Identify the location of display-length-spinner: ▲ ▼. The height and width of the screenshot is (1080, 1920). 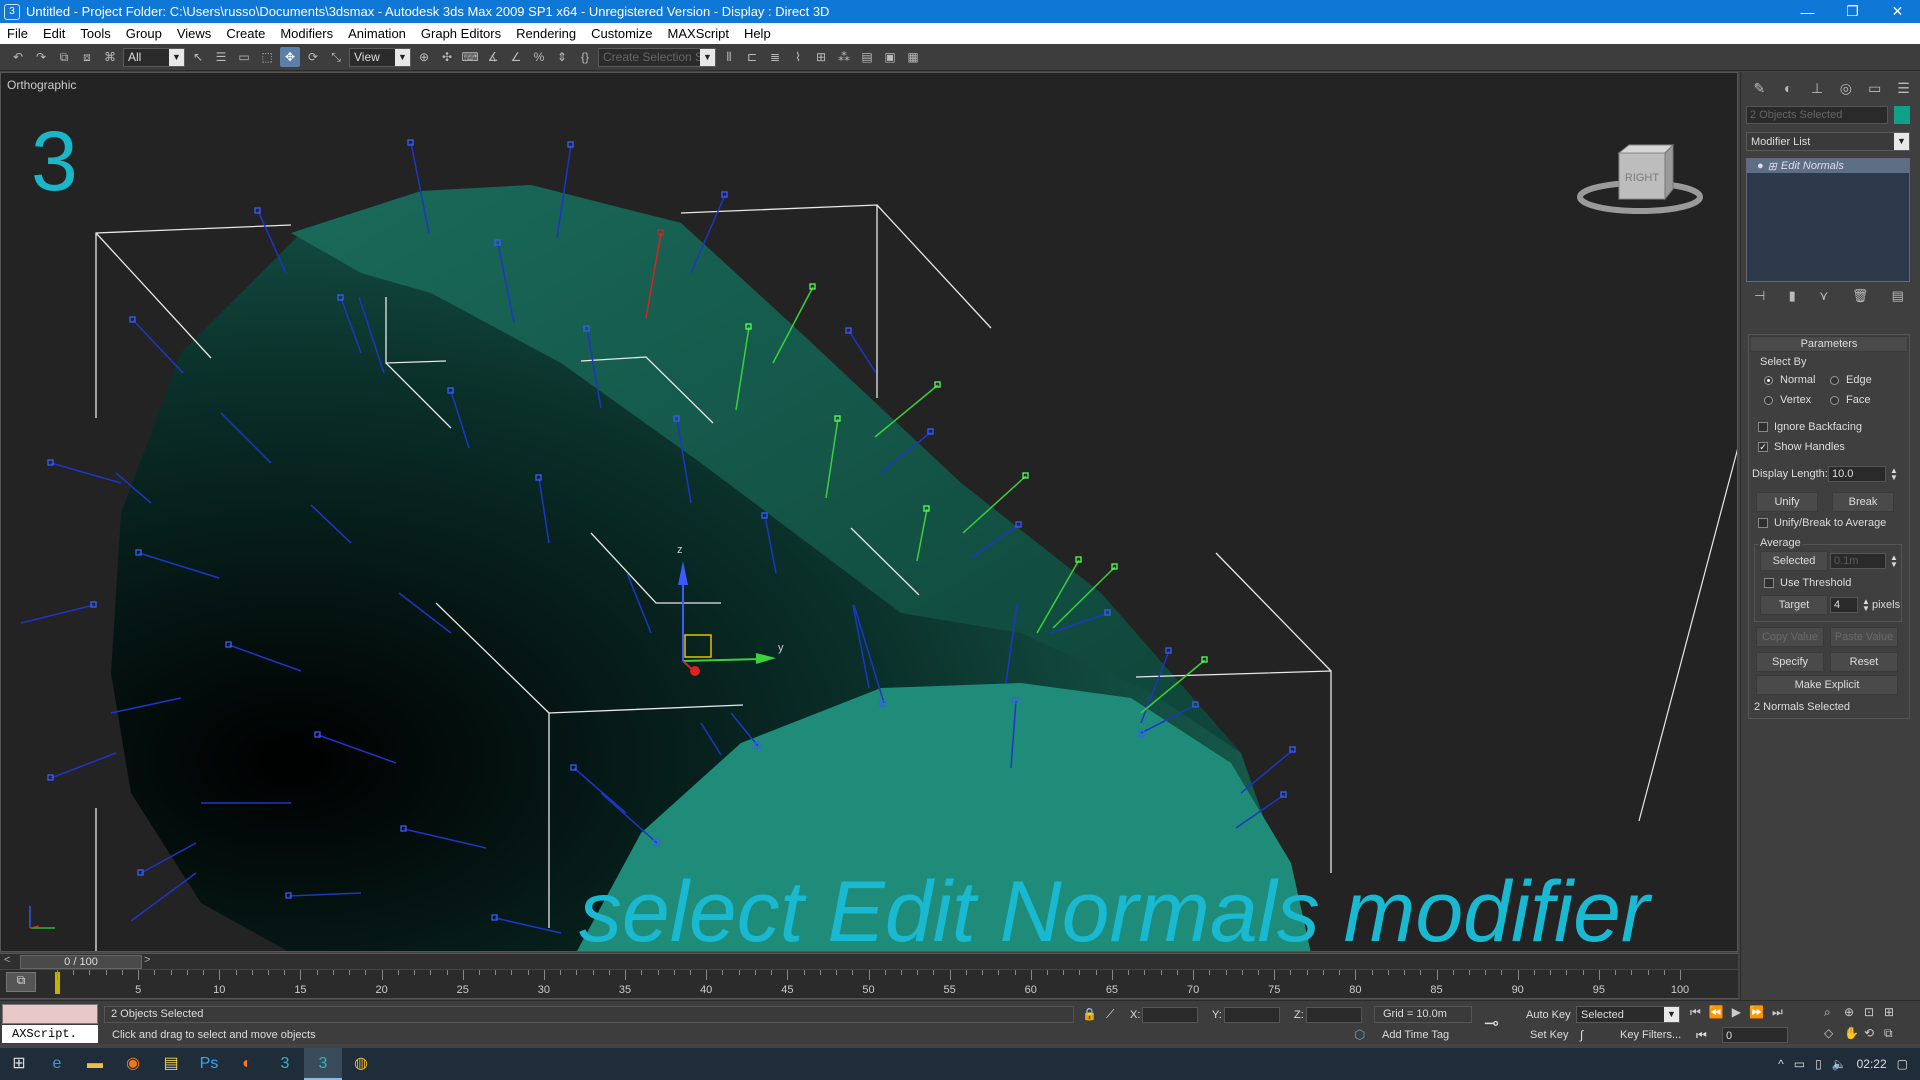
(1894, 474).